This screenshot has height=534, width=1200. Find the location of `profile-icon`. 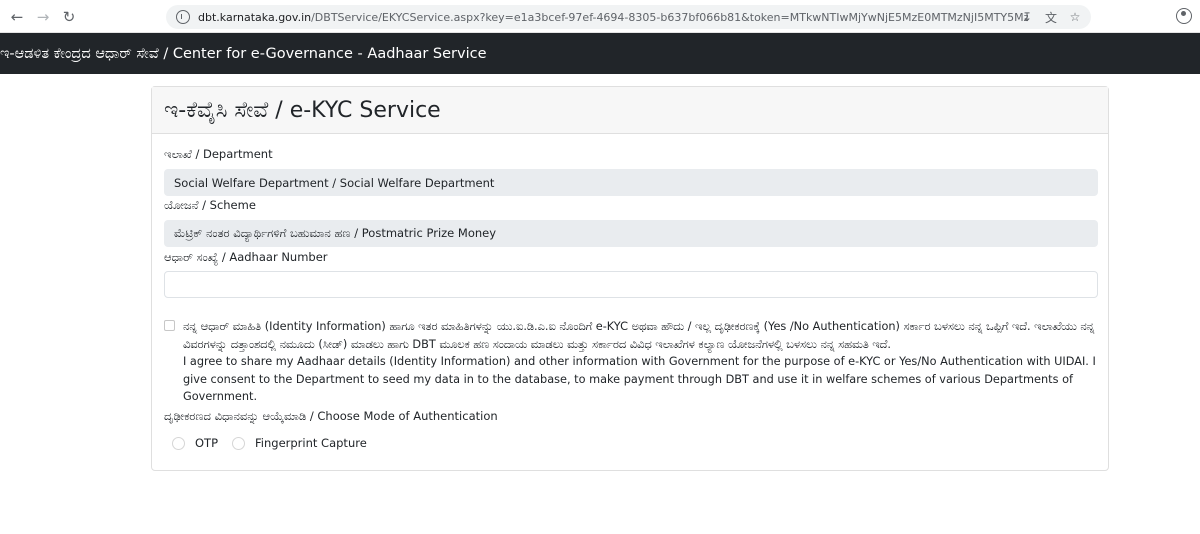

profile-icon is located at coordinates (1184, 16).